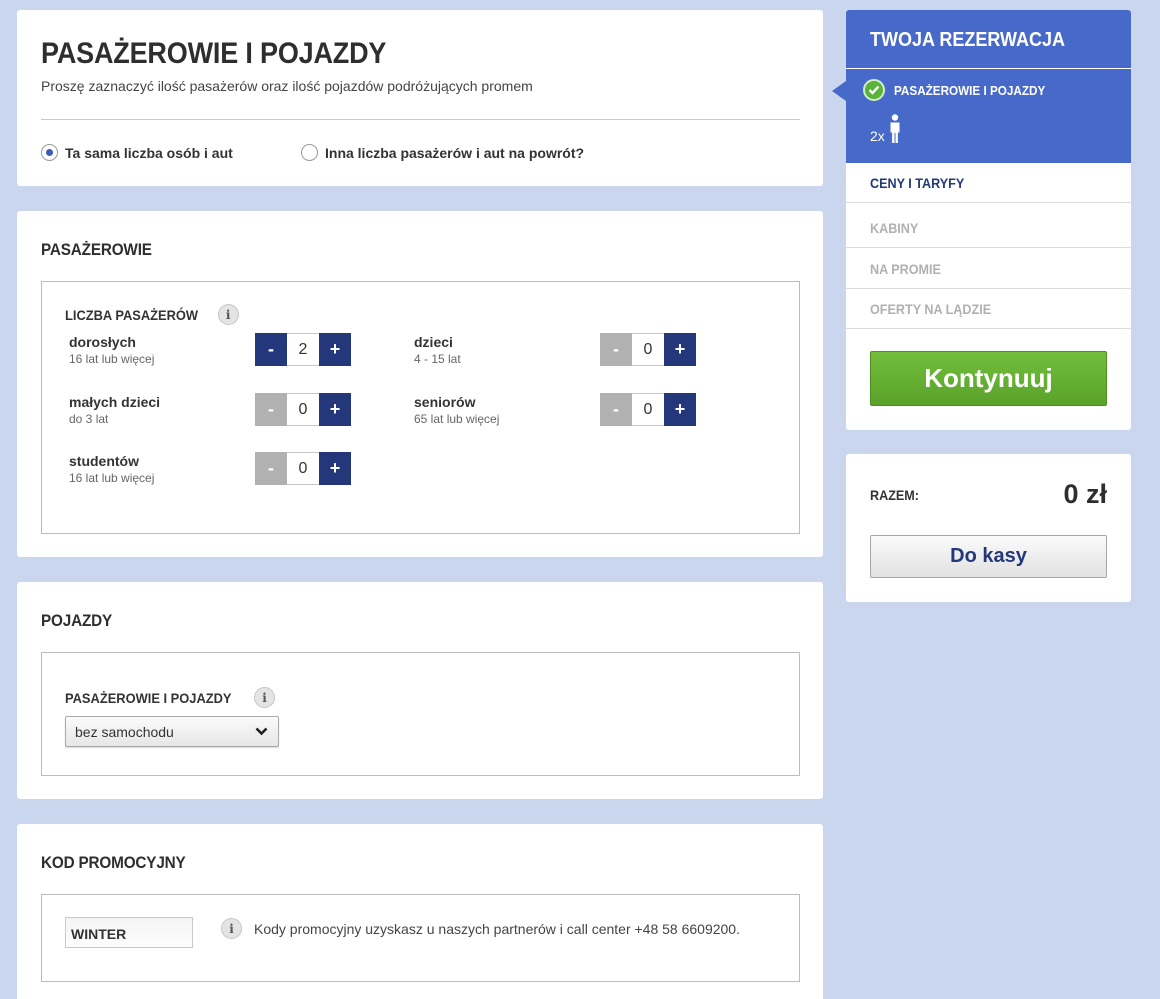  What do you see at coordinates (886, 129) in the screenshot?
I see `sidebar-passenger-count: 2x` at bounding box center [886, 129].